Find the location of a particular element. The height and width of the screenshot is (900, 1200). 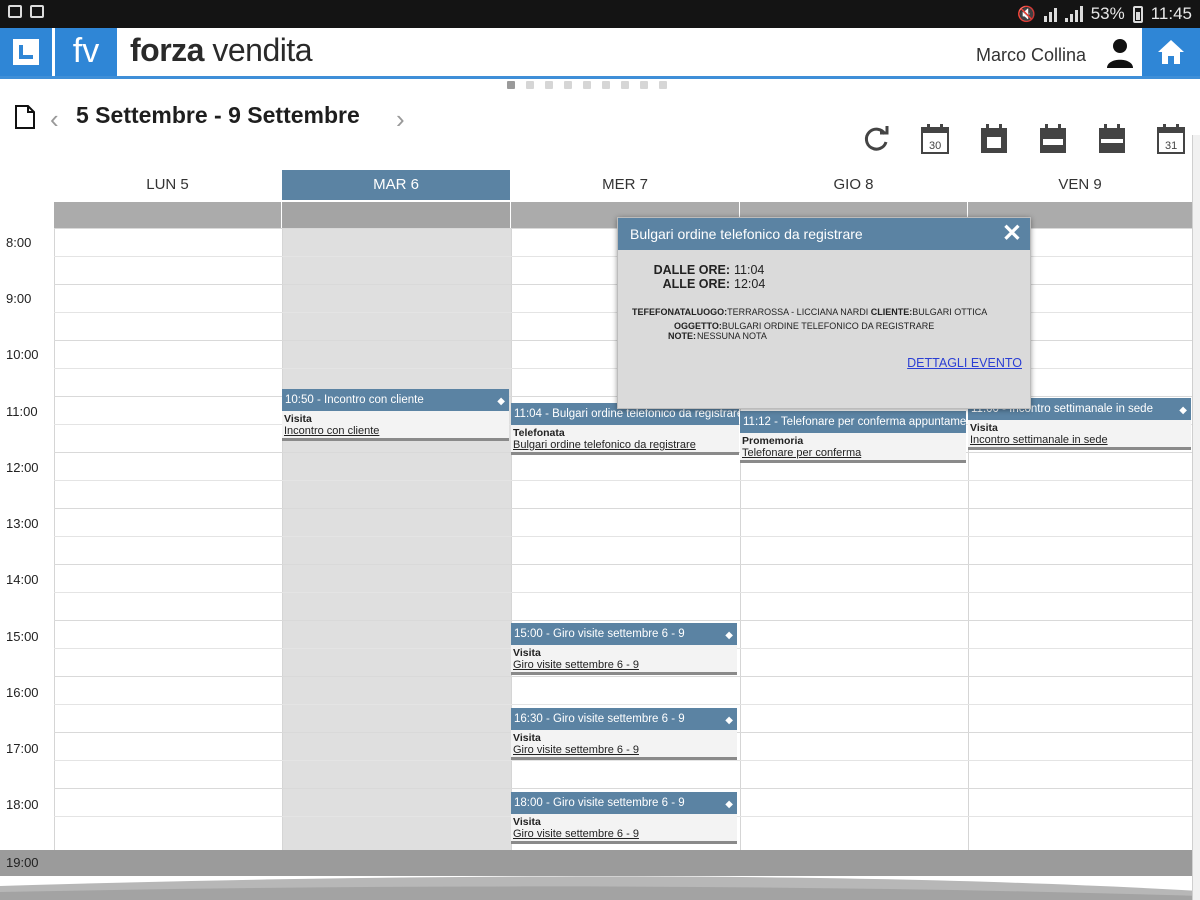

calendar-week-icon is located at coordinates (1112, 138).